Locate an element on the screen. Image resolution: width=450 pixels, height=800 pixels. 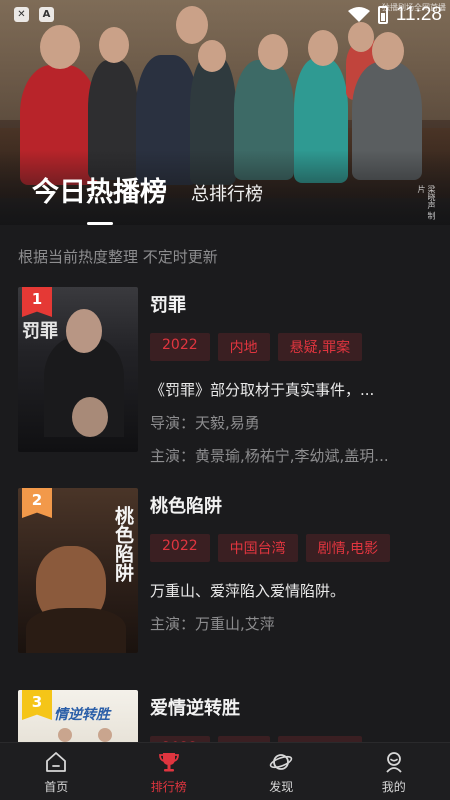
status-bar: ✕ A 11:28 独播剧场全网首播 is located at coordinates (225, 15).